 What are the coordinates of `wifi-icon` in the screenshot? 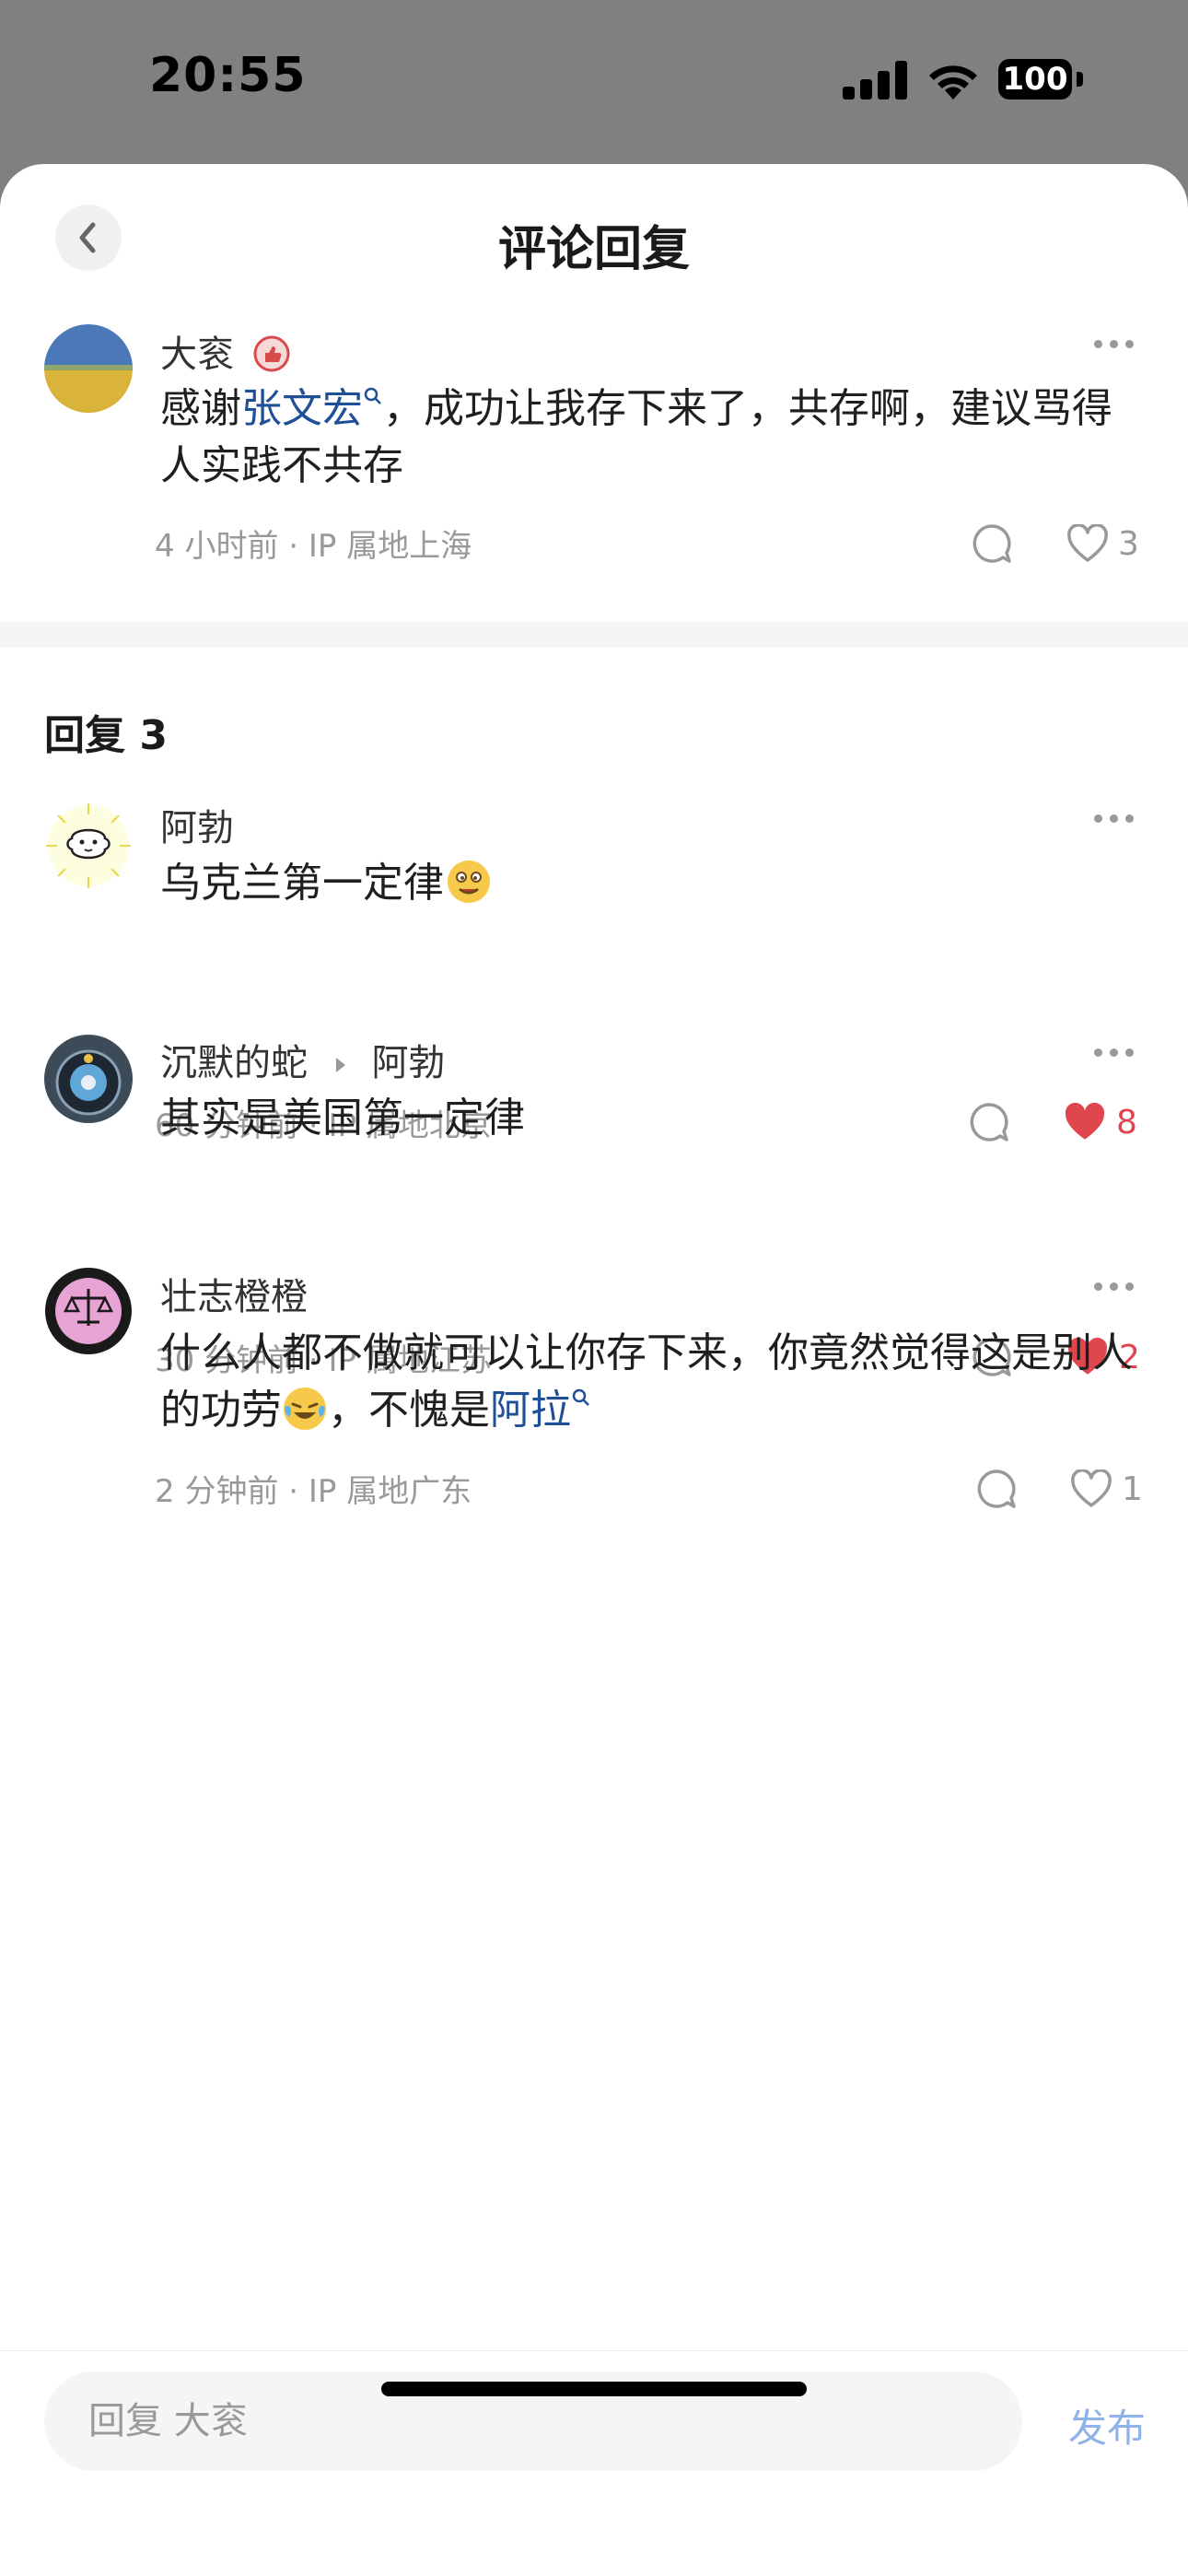 It's located at (953, 82).